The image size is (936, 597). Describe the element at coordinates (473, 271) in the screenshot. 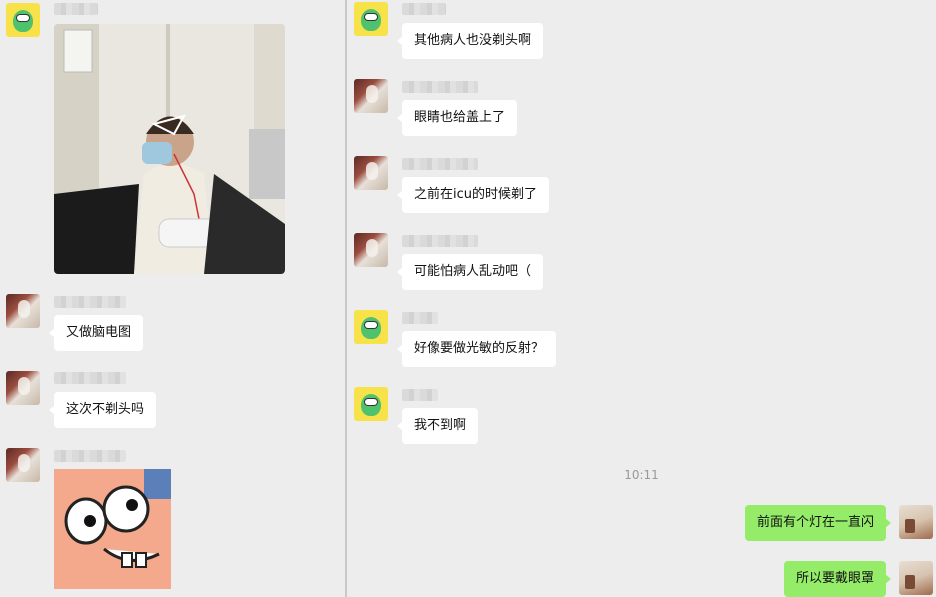

I see `message-text: 可能怕病人乱动吧（` at that location.